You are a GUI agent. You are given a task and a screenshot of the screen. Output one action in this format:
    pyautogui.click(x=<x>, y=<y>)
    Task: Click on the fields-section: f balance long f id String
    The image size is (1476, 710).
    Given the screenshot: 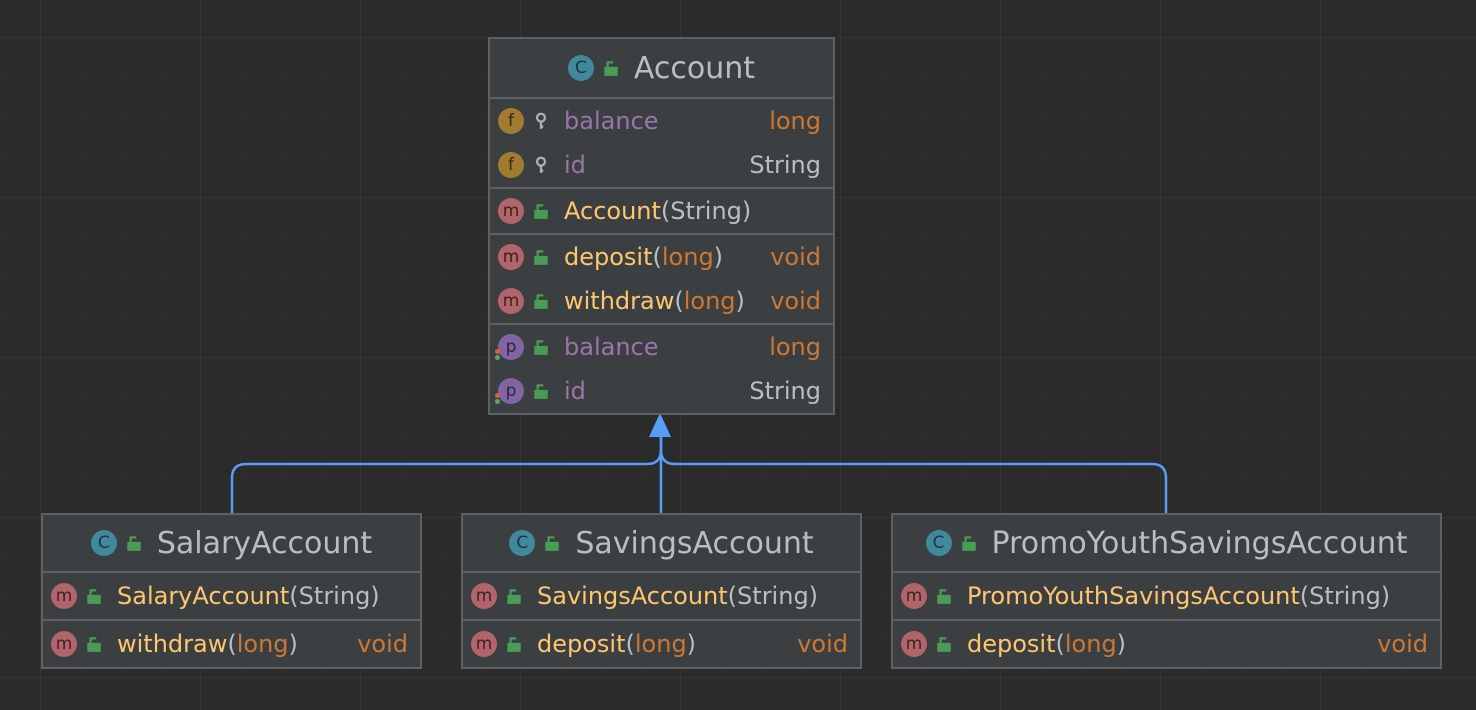 What is the action you would take?
    pyautogui.click(x=661, y=144)
    